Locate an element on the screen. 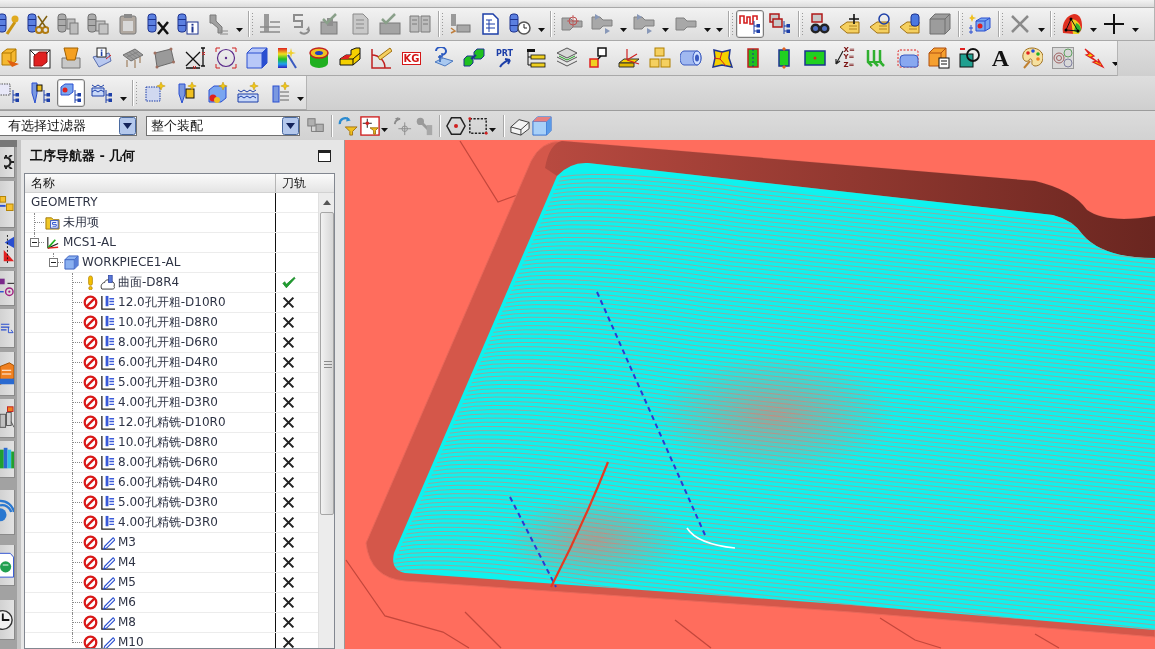  scrollbar-thumb is located at coordinates (327, 363).